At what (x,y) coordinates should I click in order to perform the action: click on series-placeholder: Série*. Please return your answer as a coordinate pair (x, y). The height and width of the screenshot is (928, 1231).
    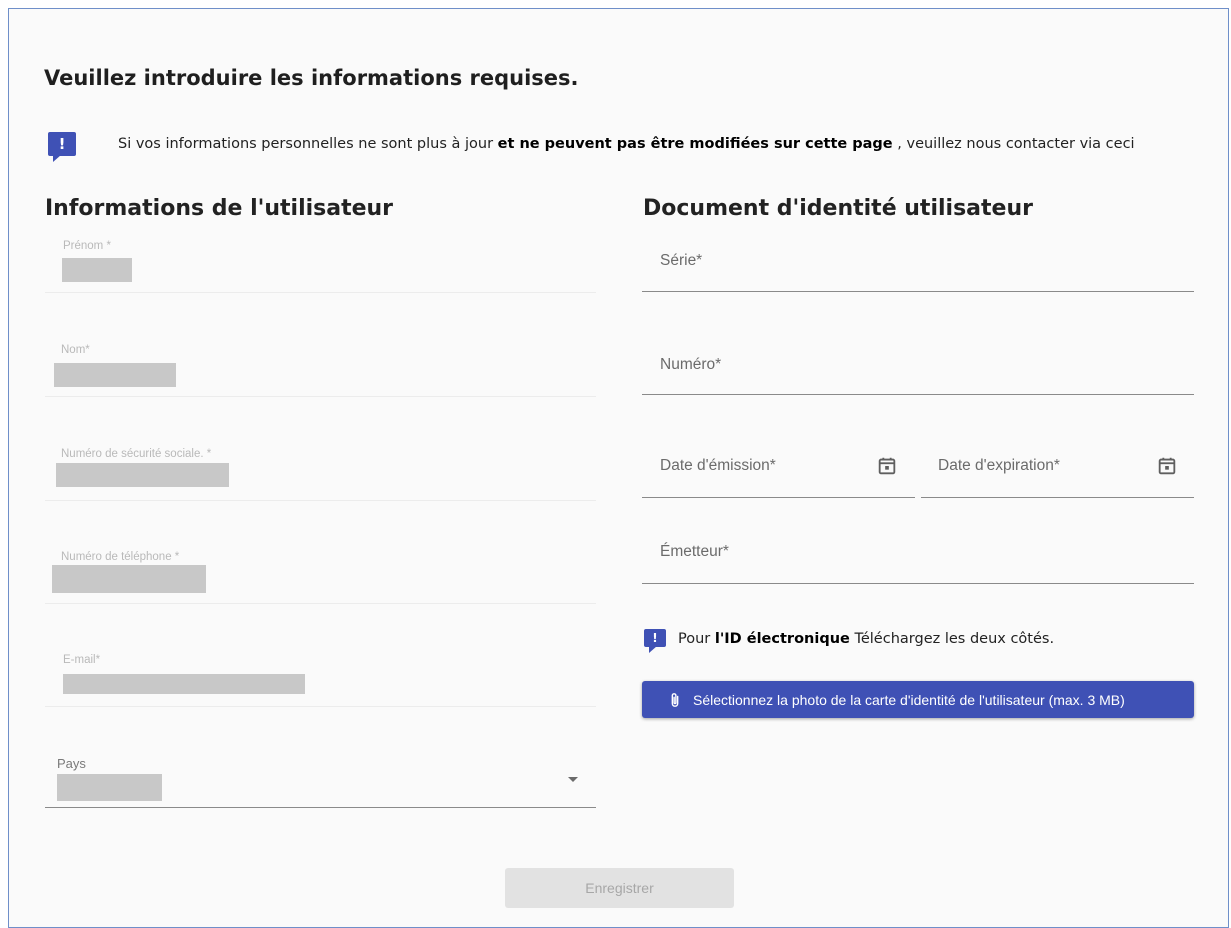
    Looking at the image, I should click on (681, 260).